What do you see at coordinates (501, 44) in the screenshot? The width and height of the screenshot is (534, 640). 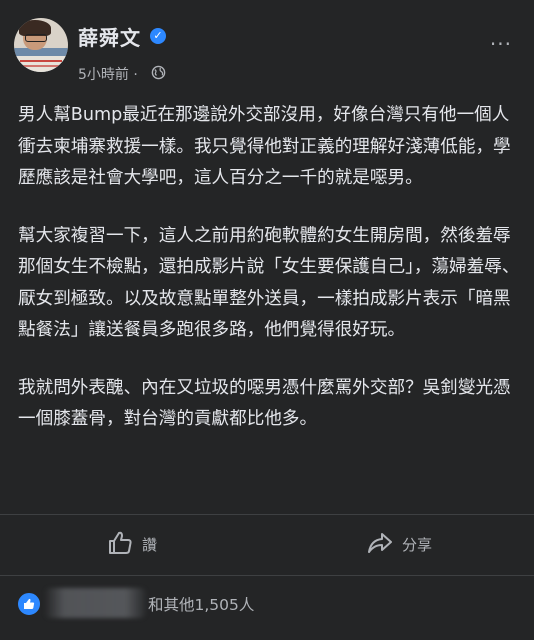 I see `more-options-icon: ···` at bounding box center [501, 44].